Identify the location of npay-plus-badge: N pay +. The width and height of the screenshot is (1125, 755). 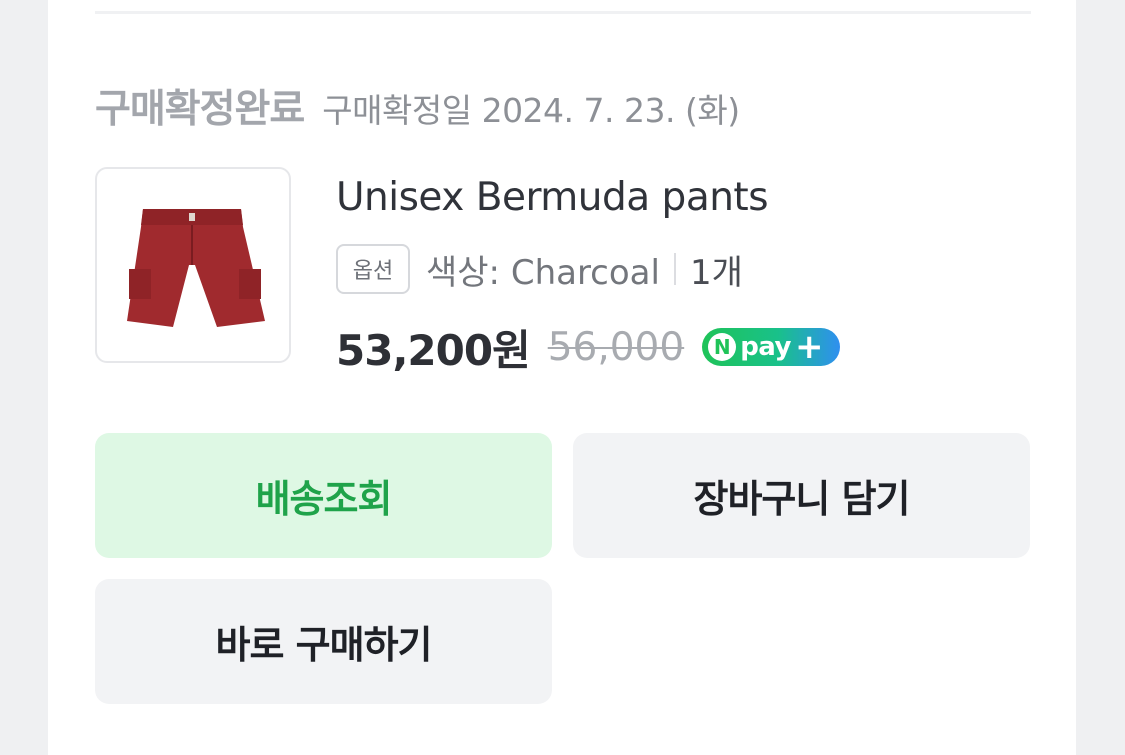
(771, 347).